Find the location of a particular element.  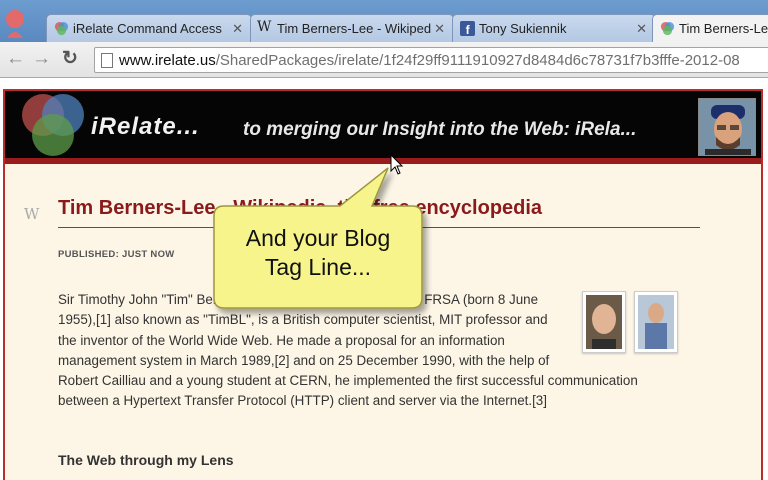

tab-wikipedia: W Tim Berners-Lee - Wikiped ✕ is located at coordinates (352, 28).